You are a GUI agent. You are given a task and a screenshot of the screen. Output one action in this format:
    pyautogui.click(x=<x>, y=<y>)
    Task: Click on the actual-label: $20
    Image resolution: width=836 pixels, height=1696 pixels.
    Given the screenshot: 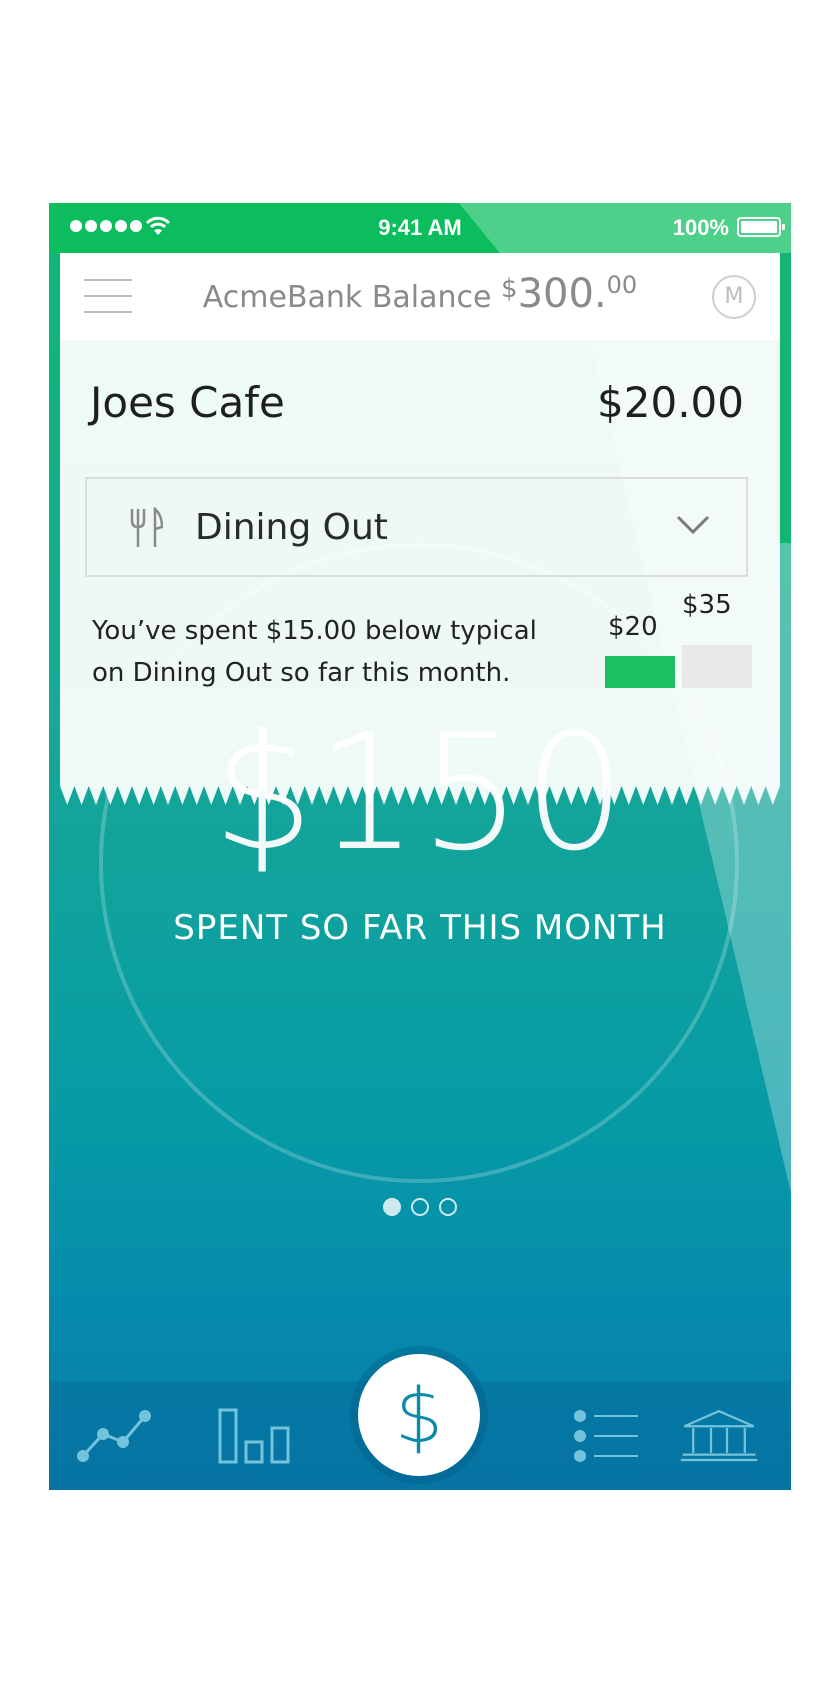 What is the action you would take?
    pyautogui.click(x=633, y=627)
    